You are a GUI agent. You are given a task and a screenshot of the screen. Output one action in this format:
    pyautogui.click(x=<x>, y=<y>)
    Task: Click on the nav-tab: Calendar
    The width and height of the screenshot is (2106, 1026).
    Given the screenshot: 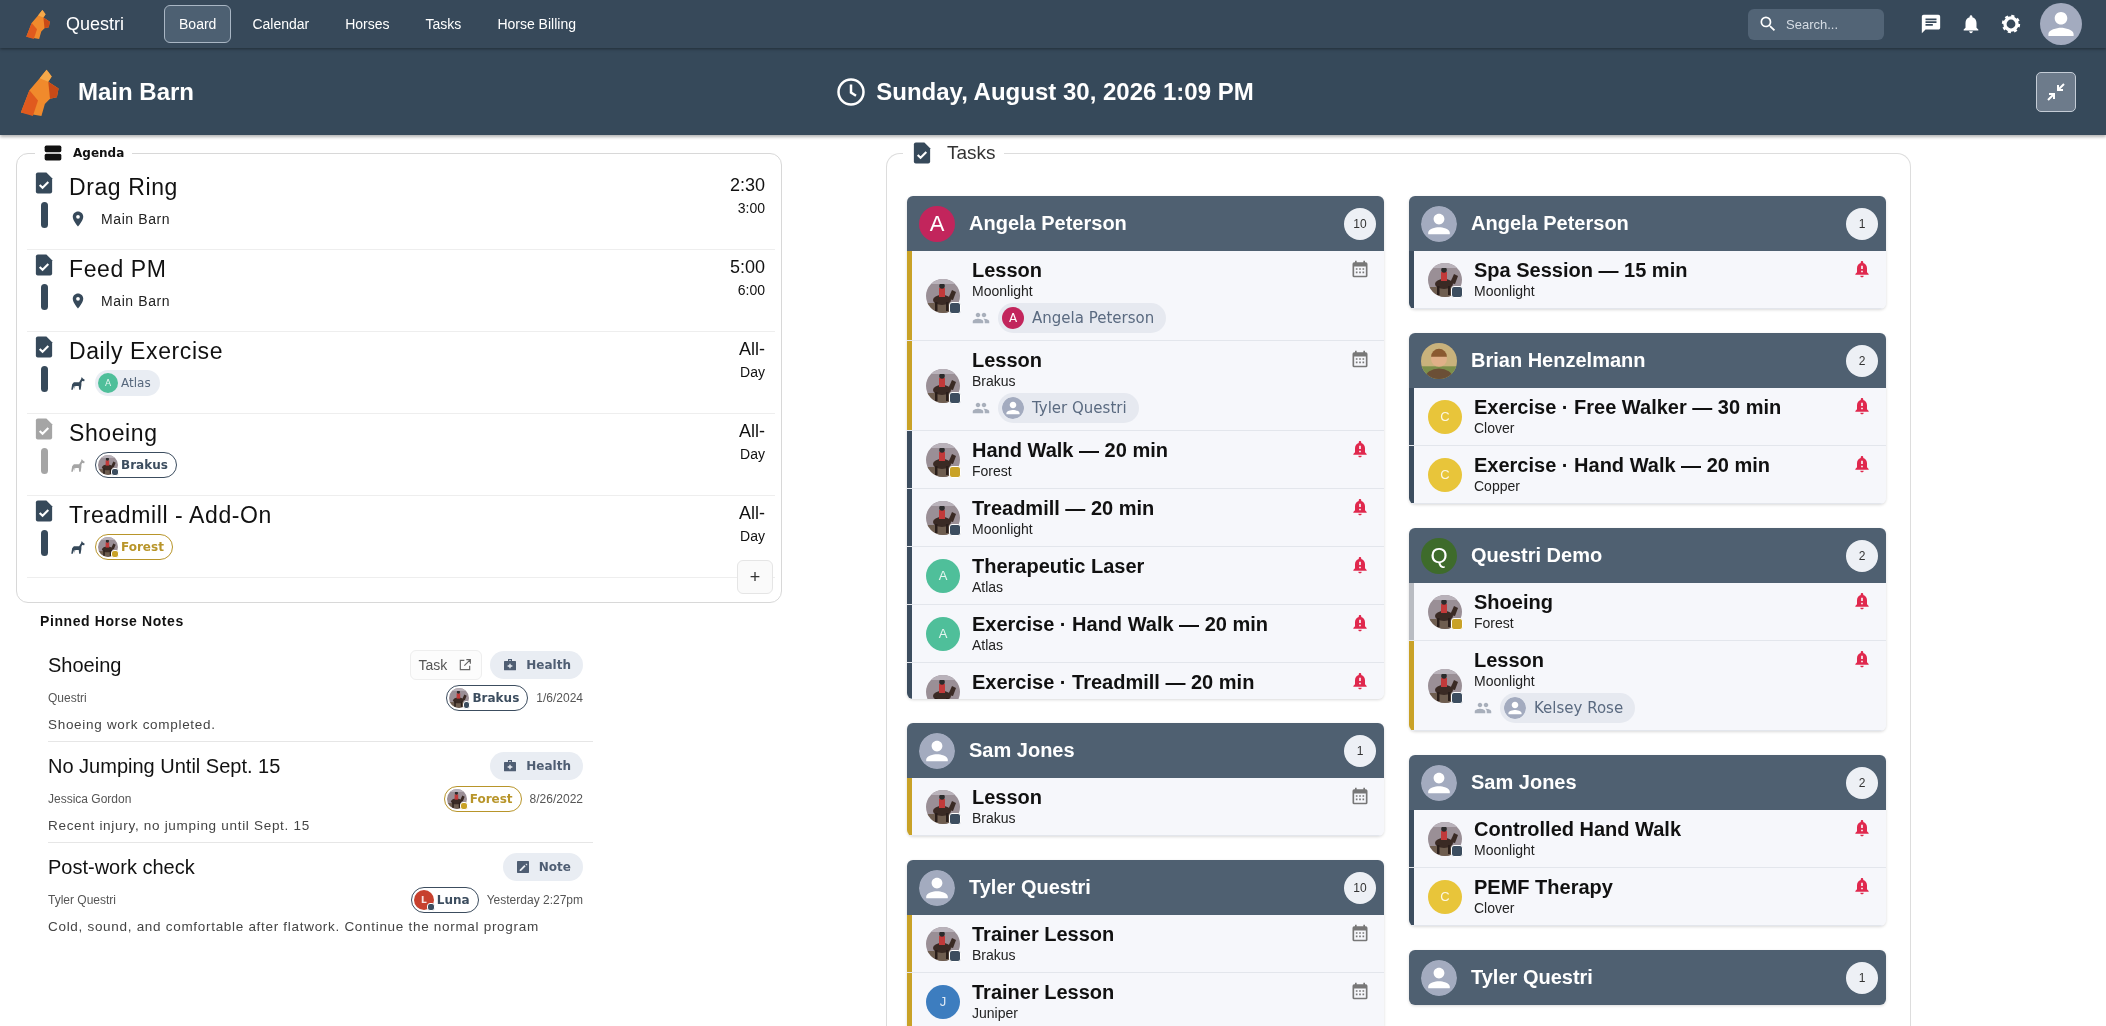 What is the action you would take?
    pyautogui.click(x=281, y=24)
    